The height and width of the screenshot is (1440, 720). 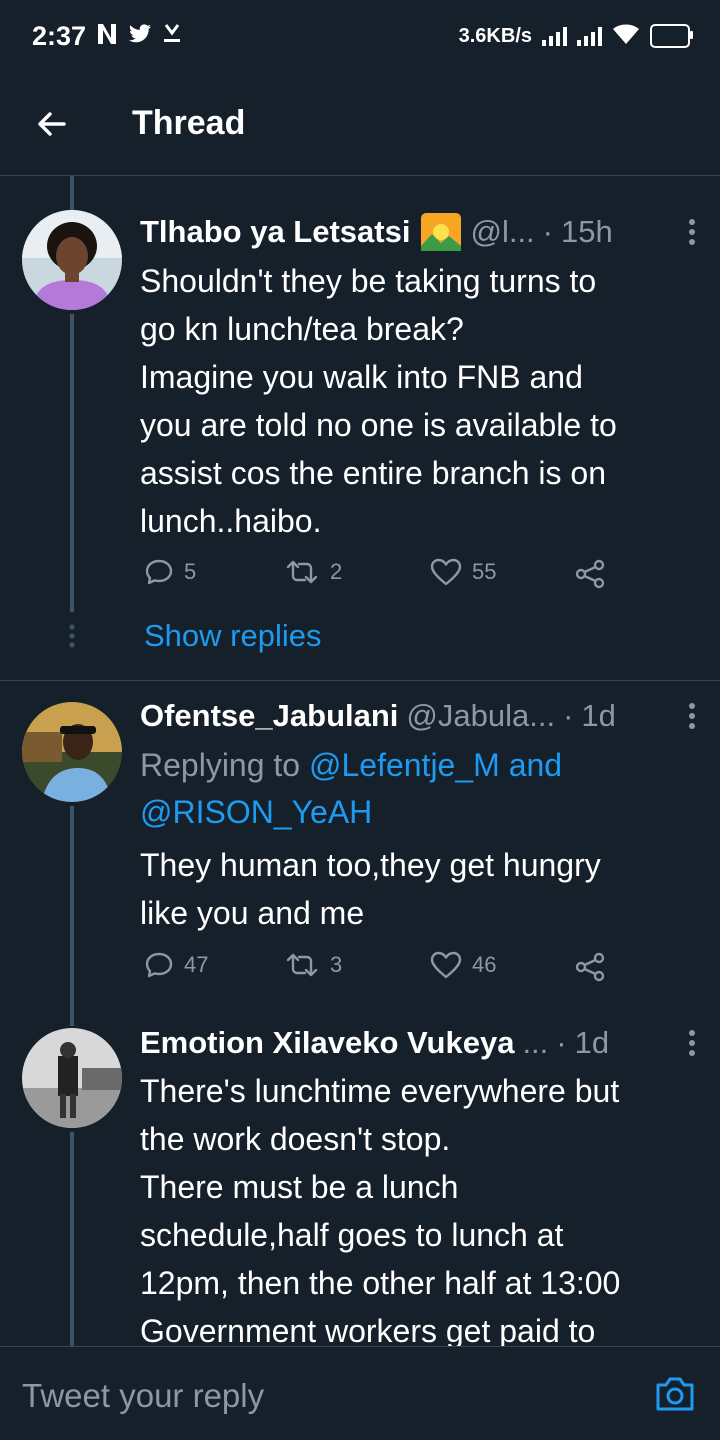 I want to click on author-name: Ofentse_Jabulani, so click(x=269, y=716).